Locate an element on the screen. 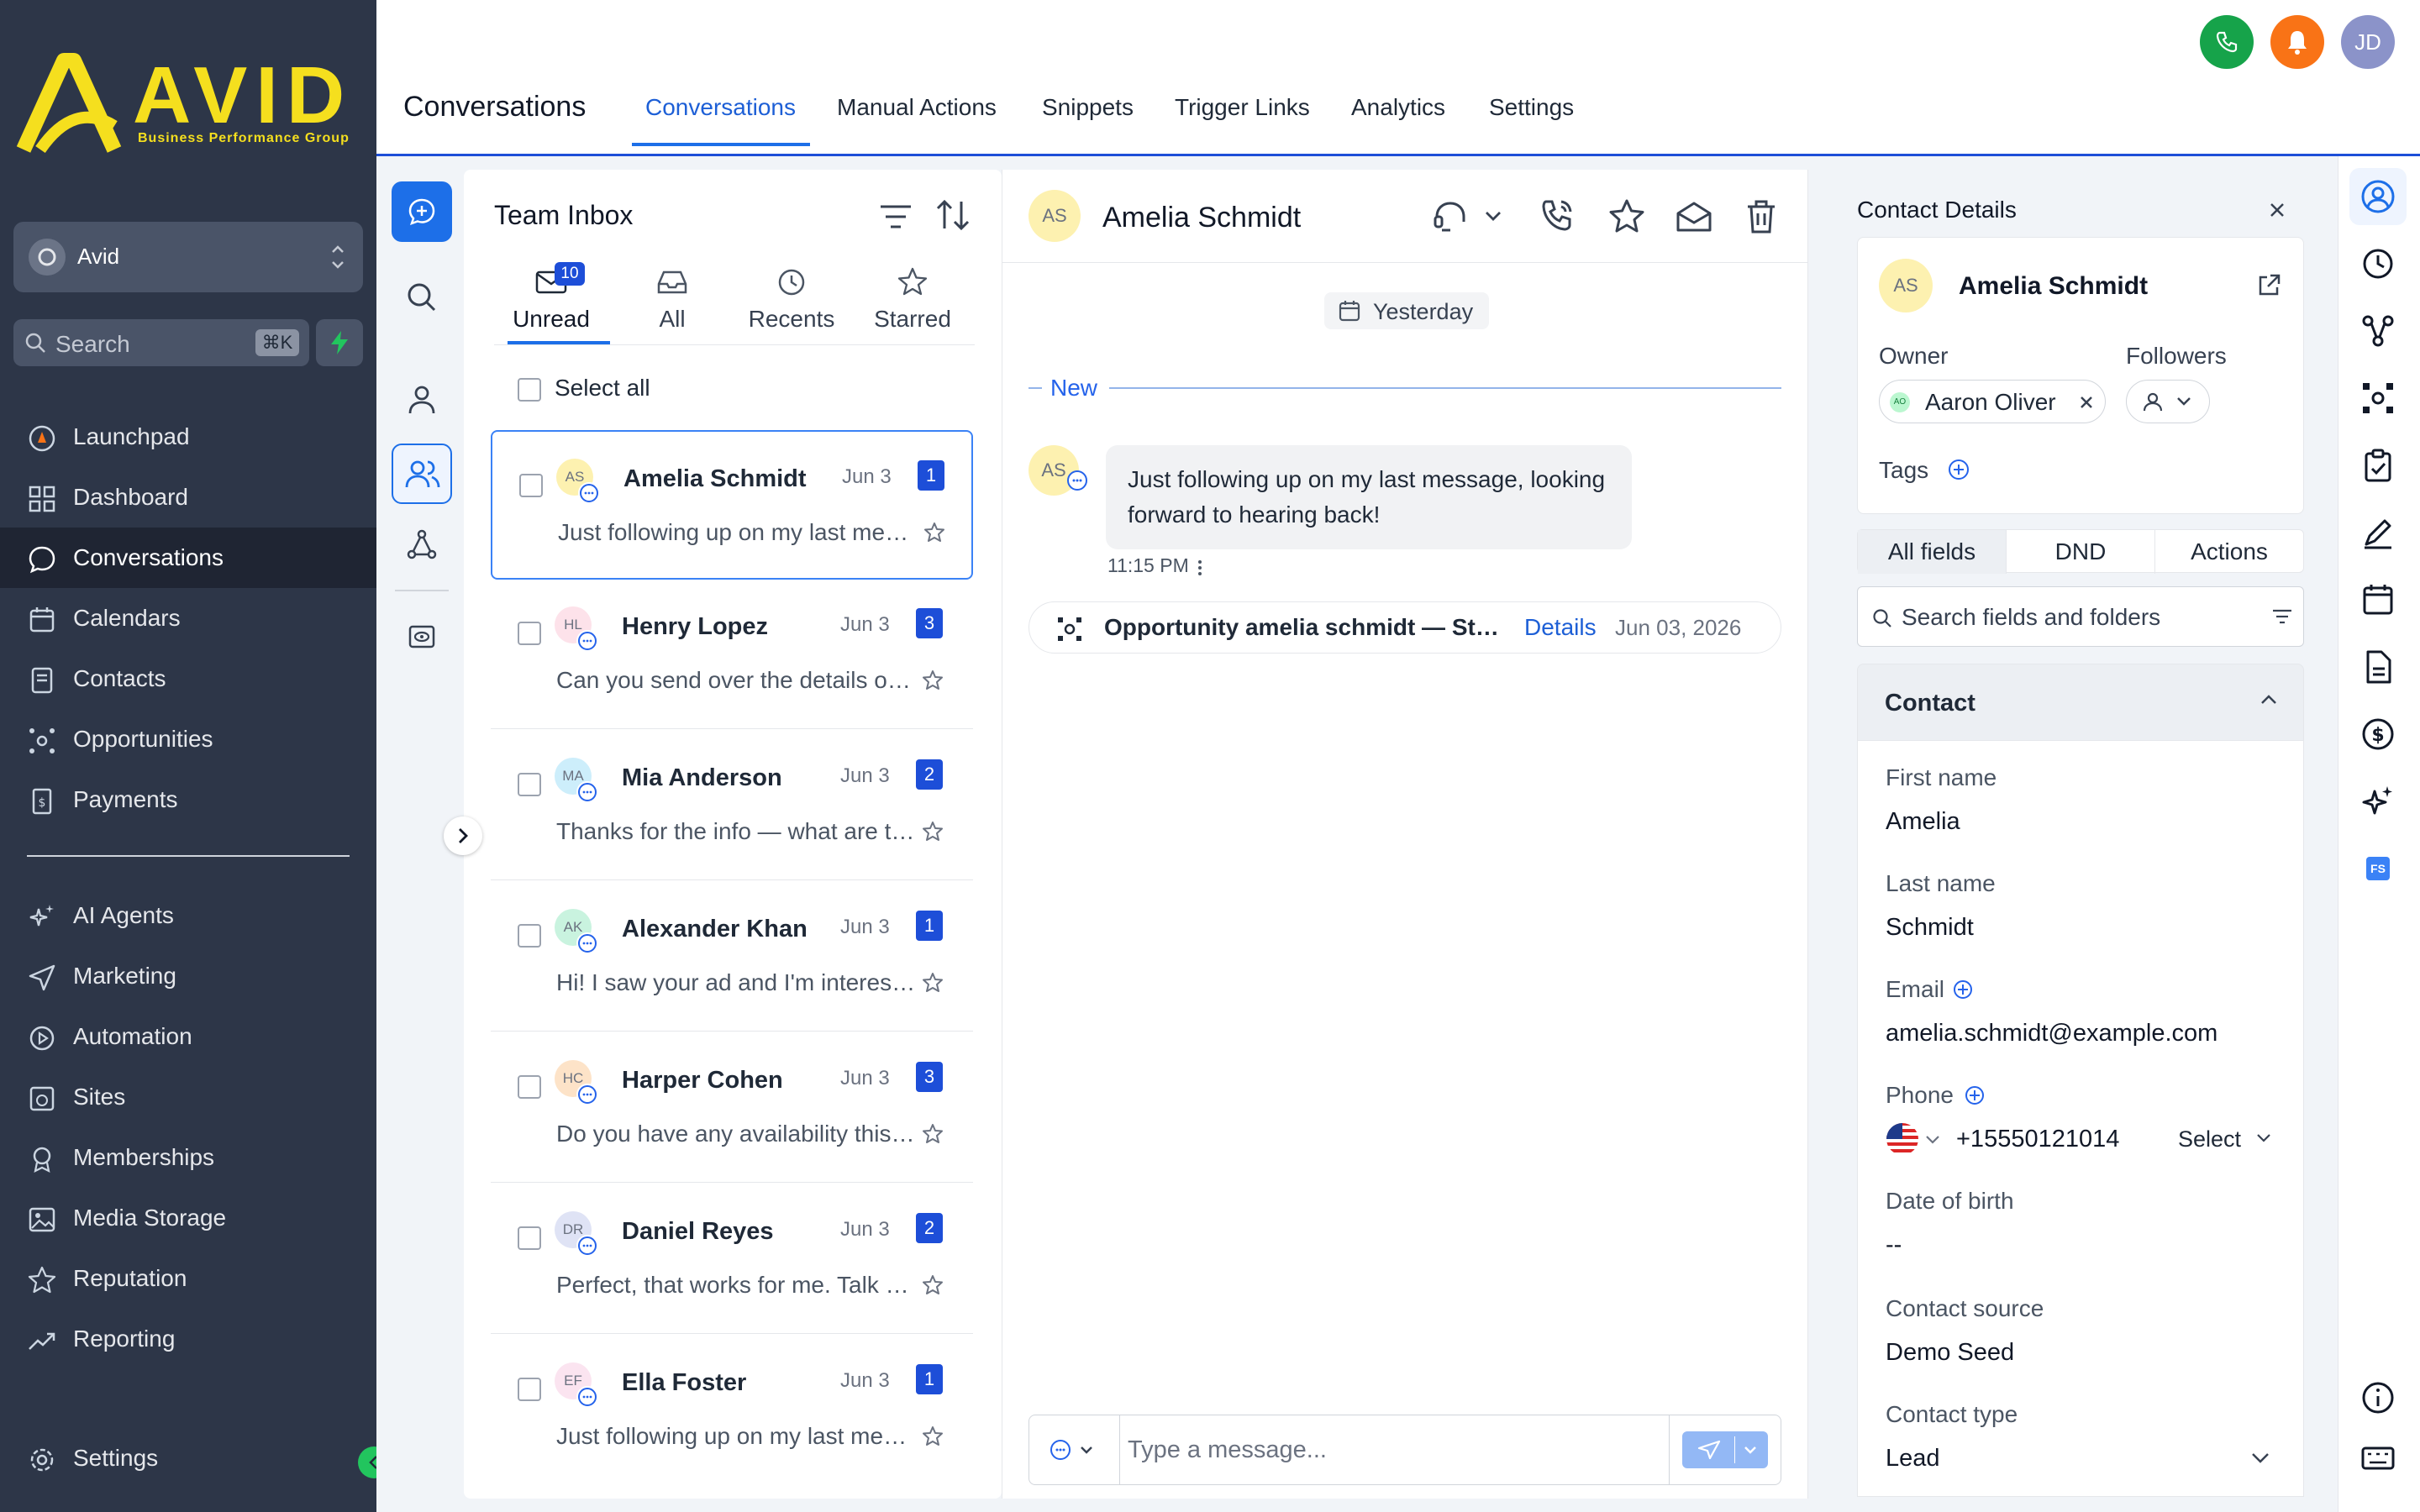 The height and width of the screenshot is (1512, 2420). keyboard-icon is located at coordinates (2378, 1458).